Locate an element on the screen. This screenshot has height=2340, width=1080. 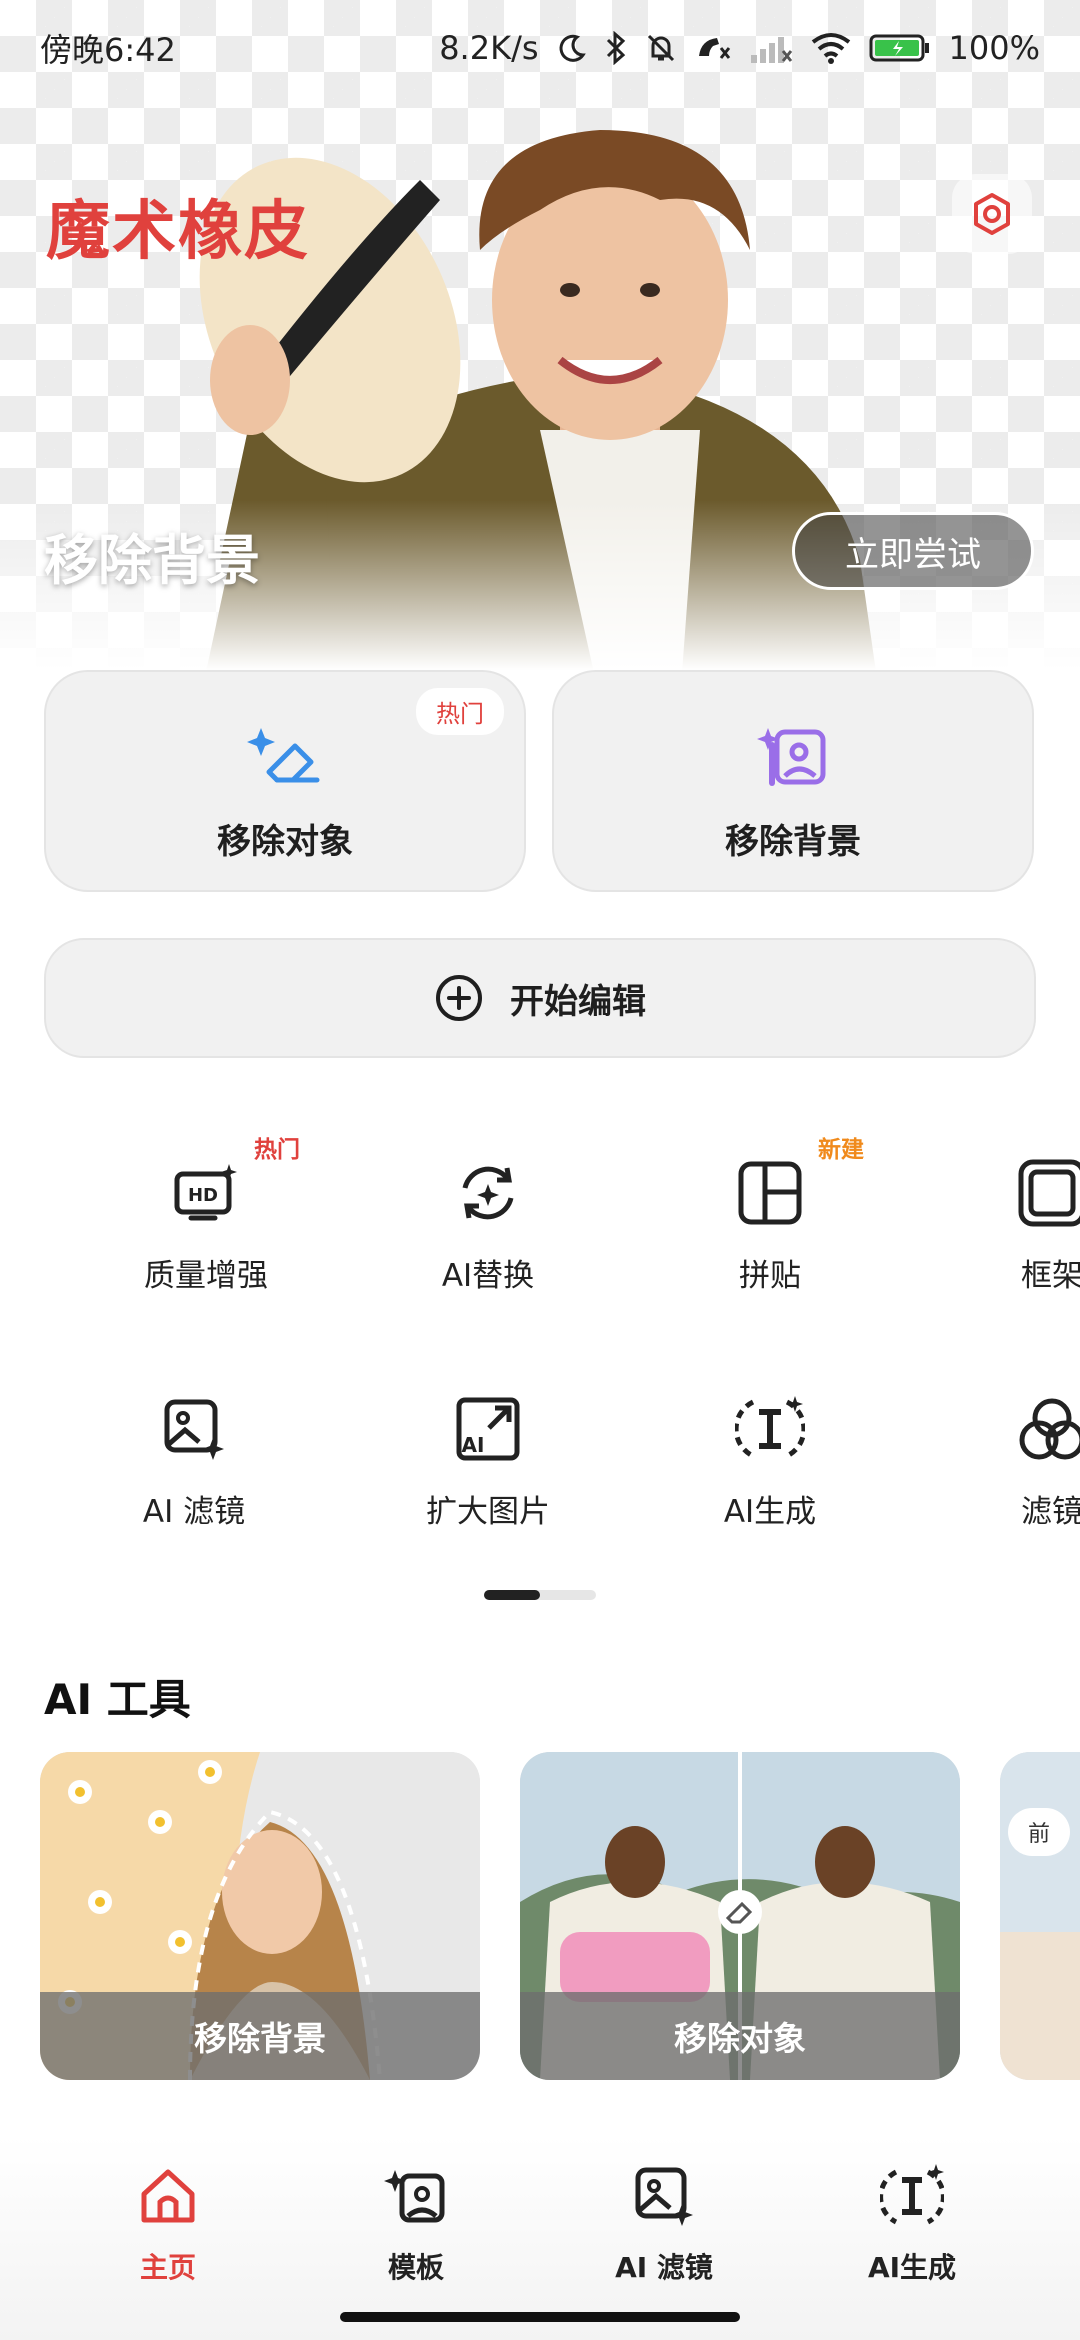
collage-icon is located at coordinates (770, 1193).